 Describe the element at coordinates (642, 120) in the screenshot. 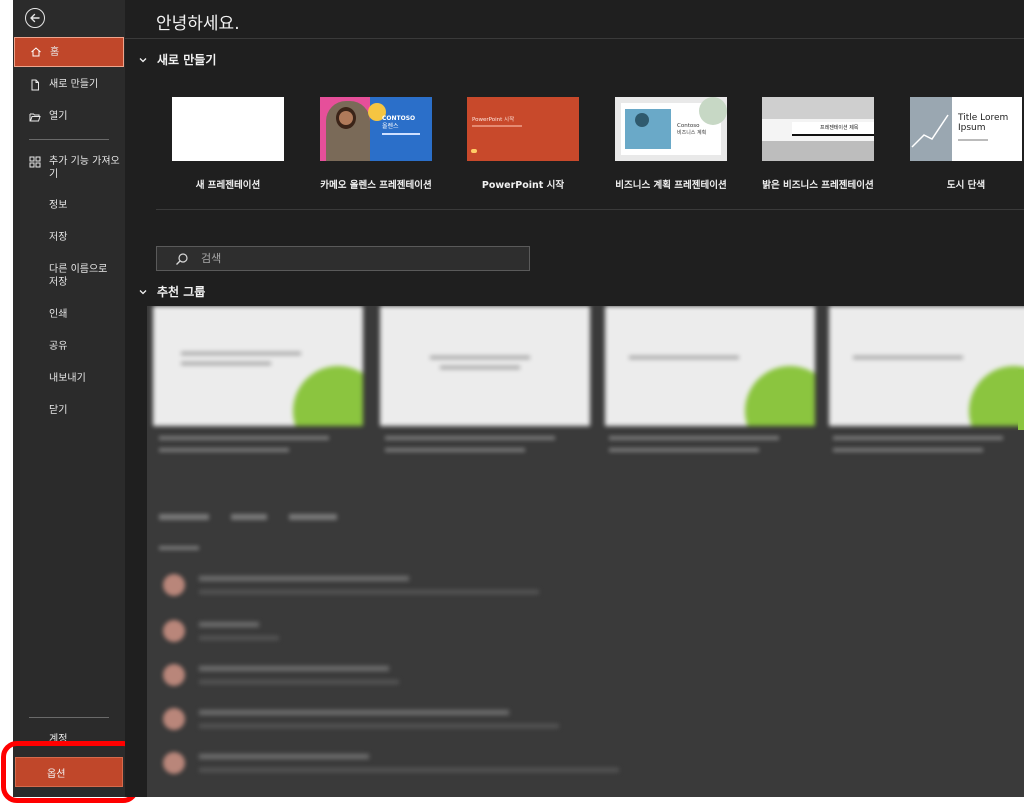

I see `thumb-photo-shape` at that location.